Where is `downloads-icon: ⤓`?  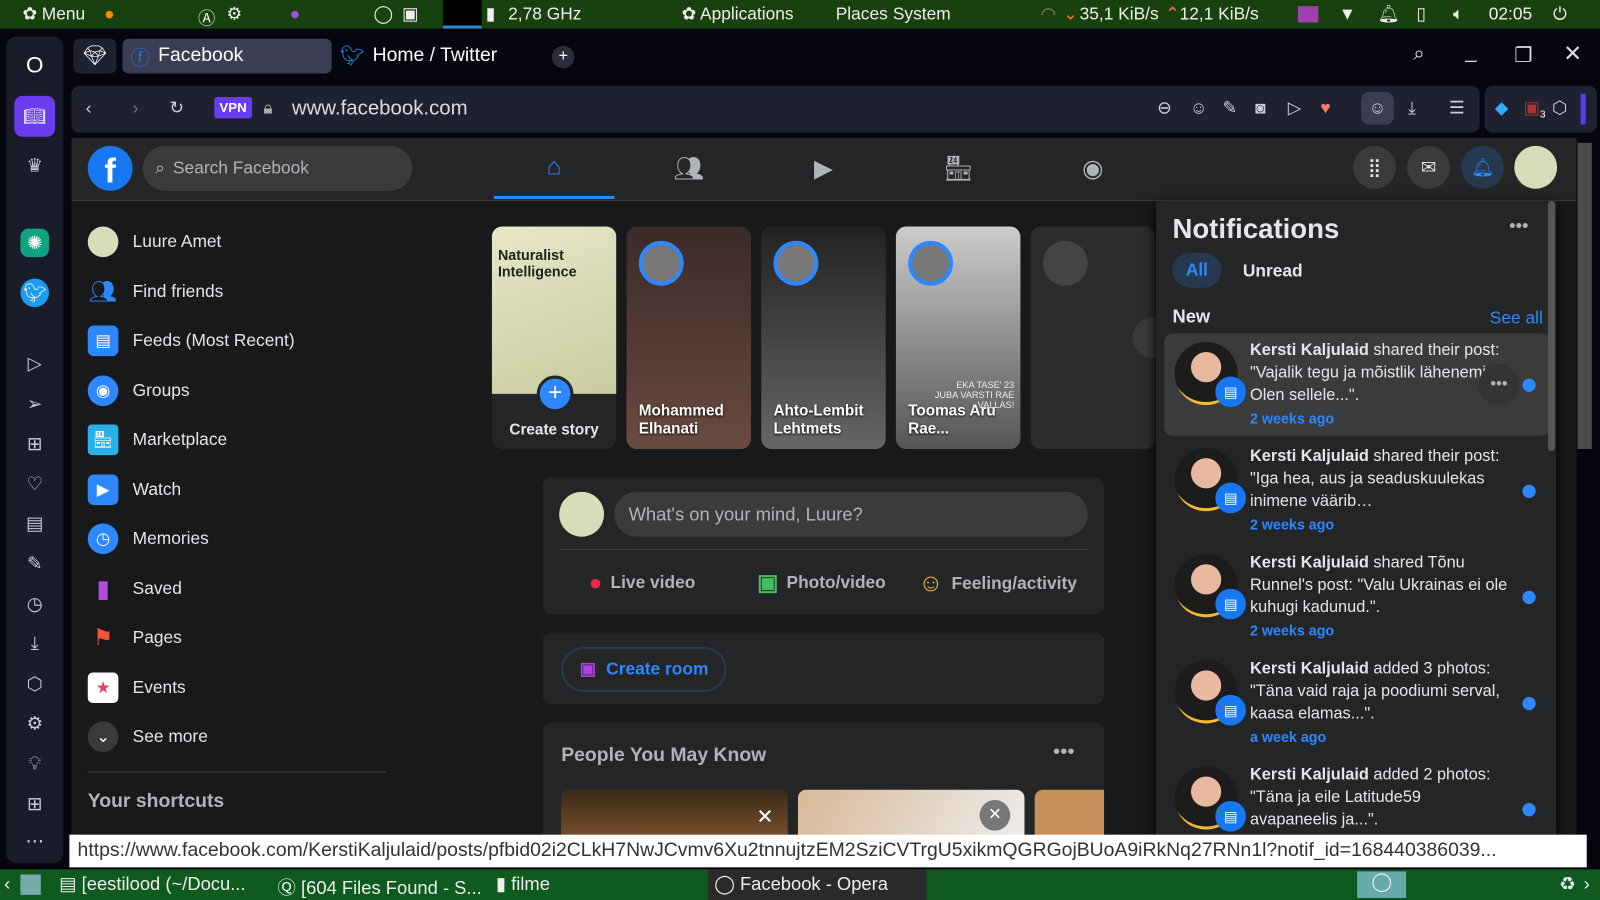 downloads-icon: ⤓ is located at coordinates (34, 643).